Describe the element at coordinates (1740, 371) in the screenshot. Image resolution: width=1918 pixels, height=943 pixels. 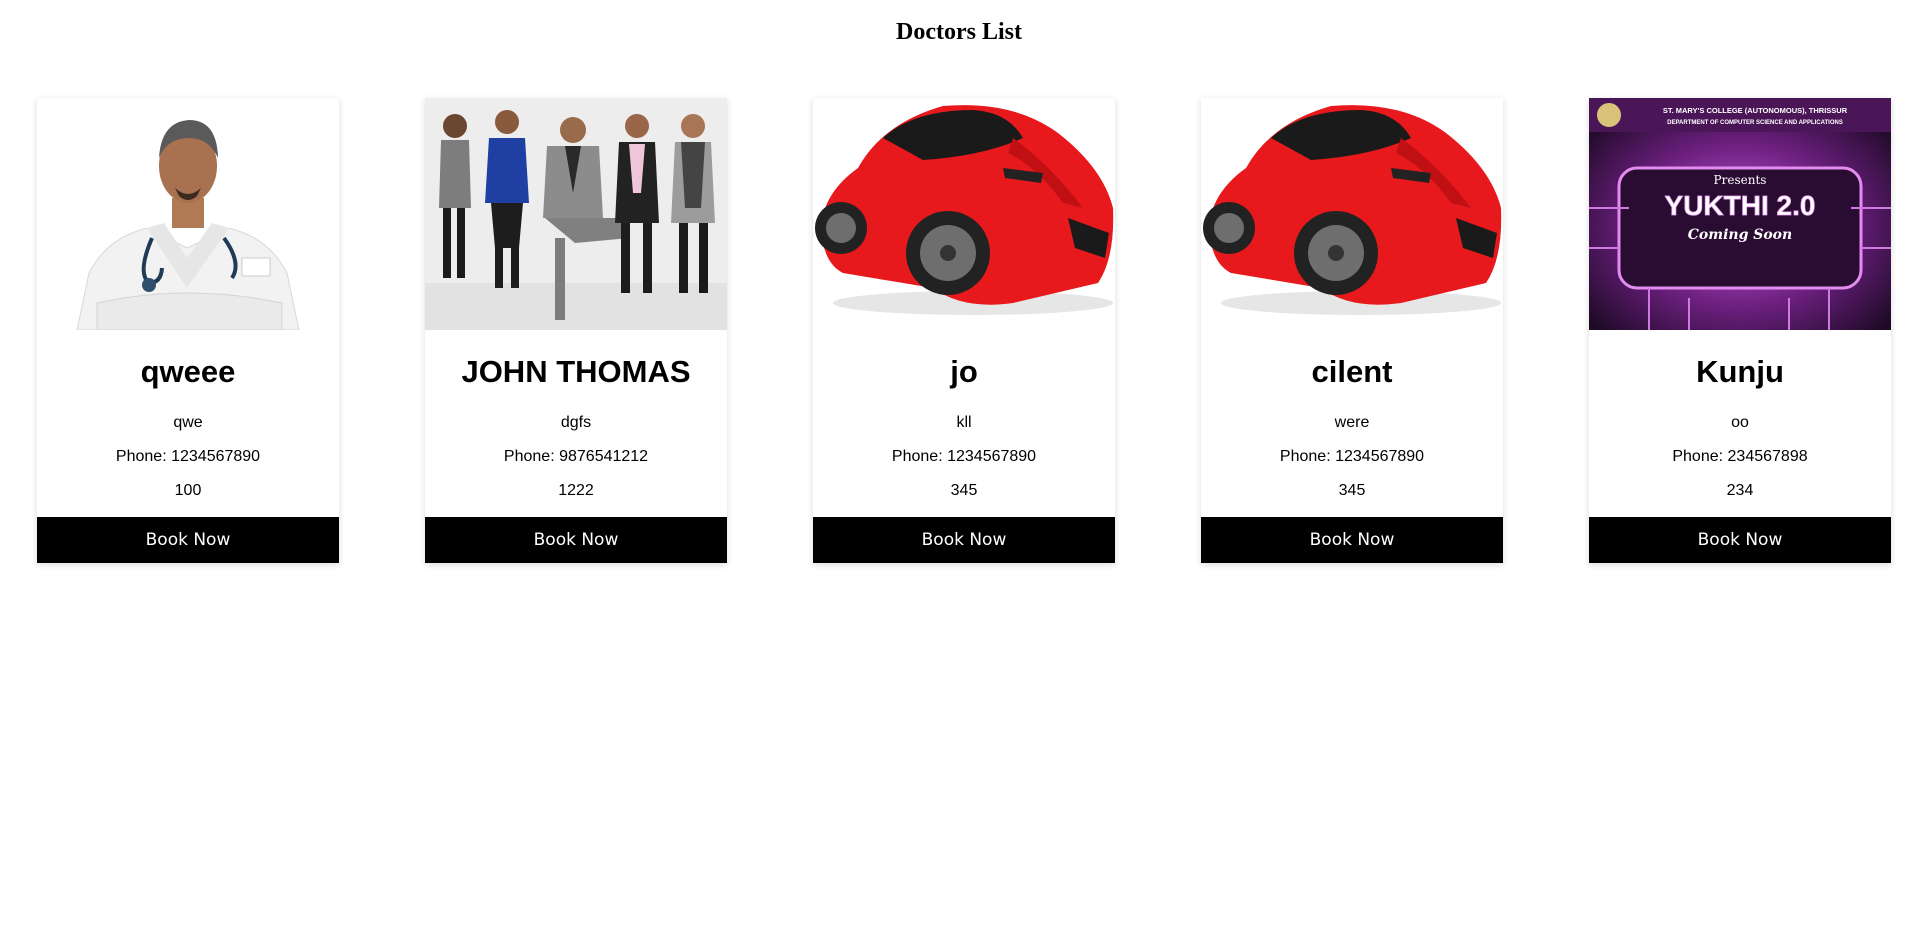
I see `doctor-name: Kunju` at that location.